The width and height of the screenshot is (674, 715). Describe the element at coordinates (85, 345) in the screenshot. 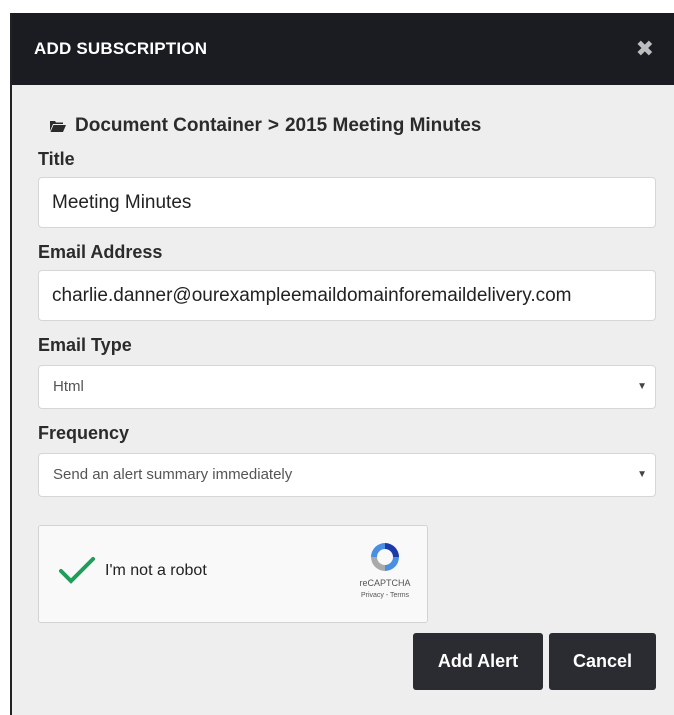

I see `email-type-label: Email Type` at that location.